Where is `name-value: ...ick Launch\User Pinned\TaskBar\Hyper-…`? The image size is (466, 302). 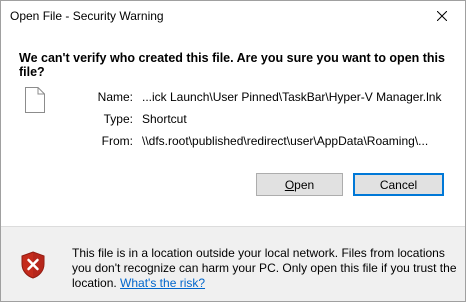
name-value: ...ick Launch\User Pinned\TaskBar\Hyper-… is located at coordinates (292, 97).